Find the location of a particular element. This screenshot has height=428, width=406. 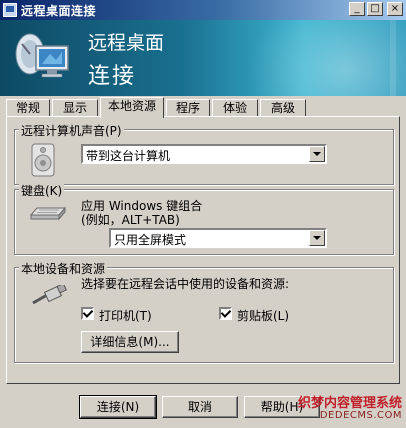

printer-checkbox is located at coordinates (87, 313).